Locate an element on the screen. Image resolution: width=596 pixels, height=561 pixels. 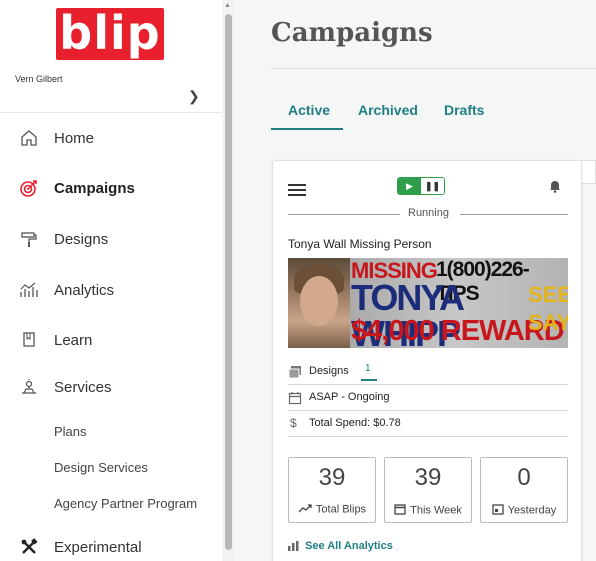
sidebar-item-label: Home is located at coordinates (74, 138).